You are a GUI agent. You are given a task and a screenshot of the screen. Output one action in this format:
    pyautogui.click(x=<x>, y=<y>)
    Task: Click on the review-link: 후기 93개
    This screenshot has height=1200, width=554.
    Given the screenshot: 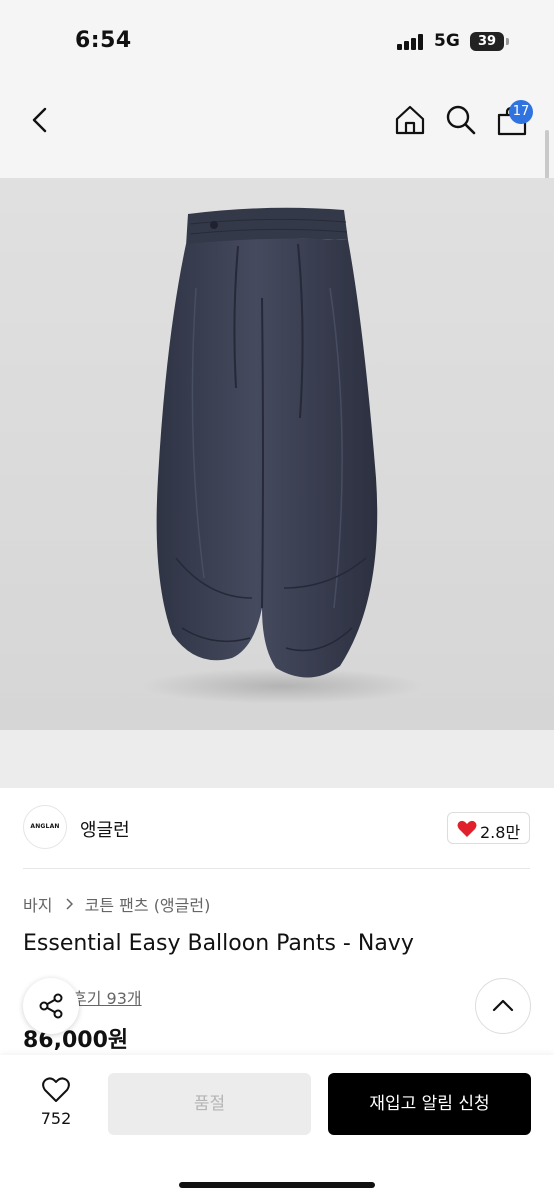 What is the action you would take?
    pyautogui.click(x=107, y=997)
    